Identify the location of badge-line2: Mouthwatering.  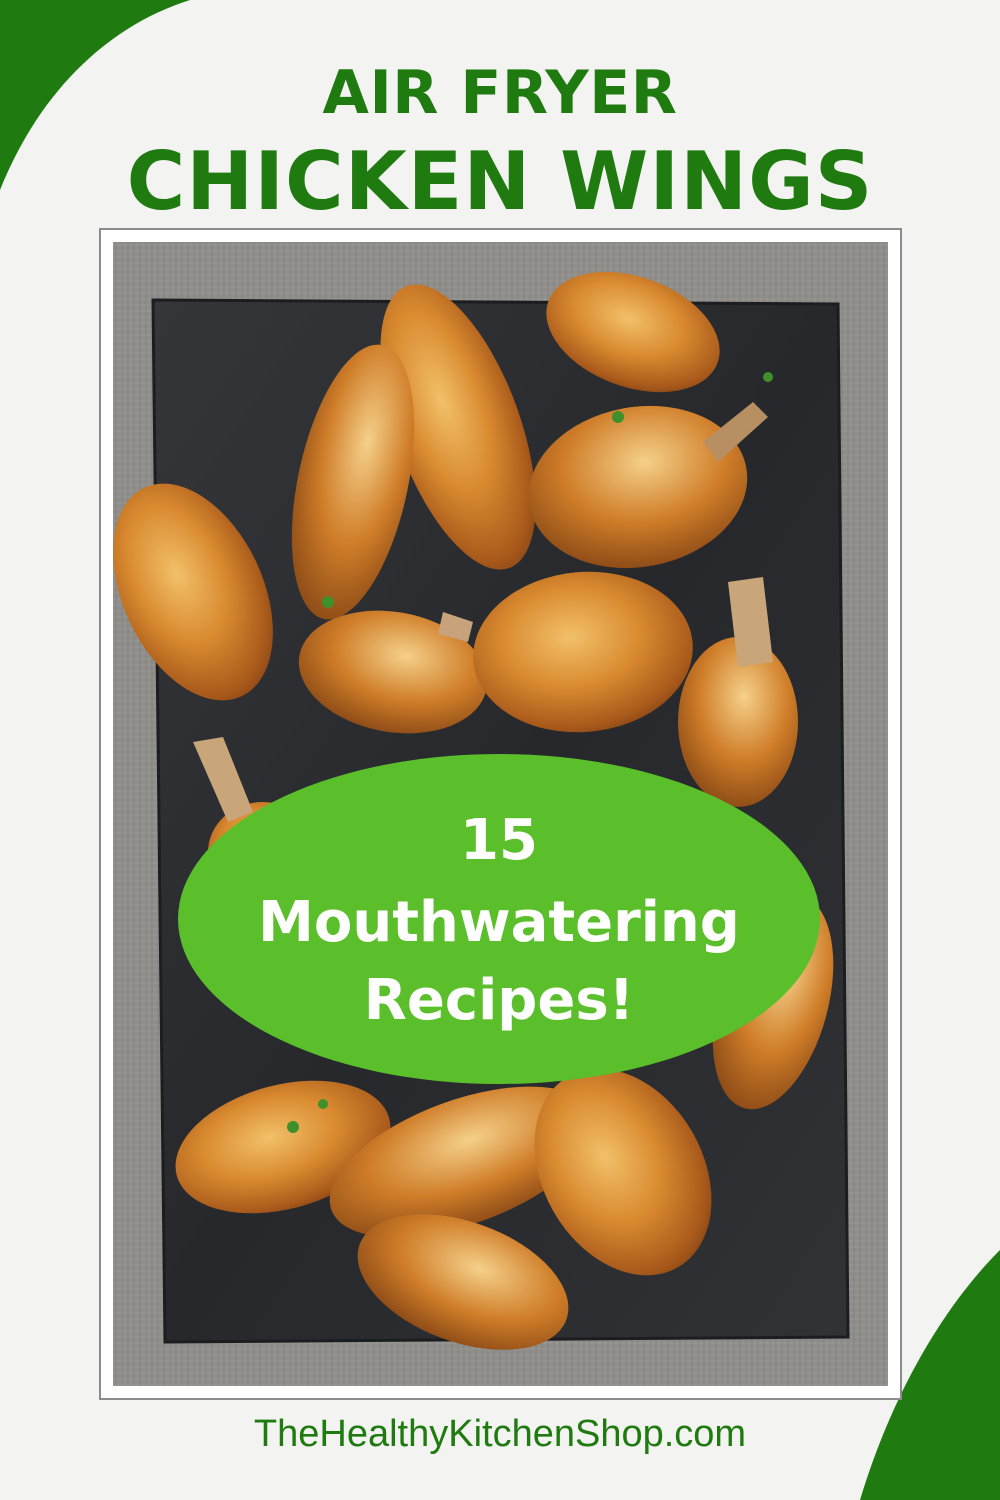
(499, 922).